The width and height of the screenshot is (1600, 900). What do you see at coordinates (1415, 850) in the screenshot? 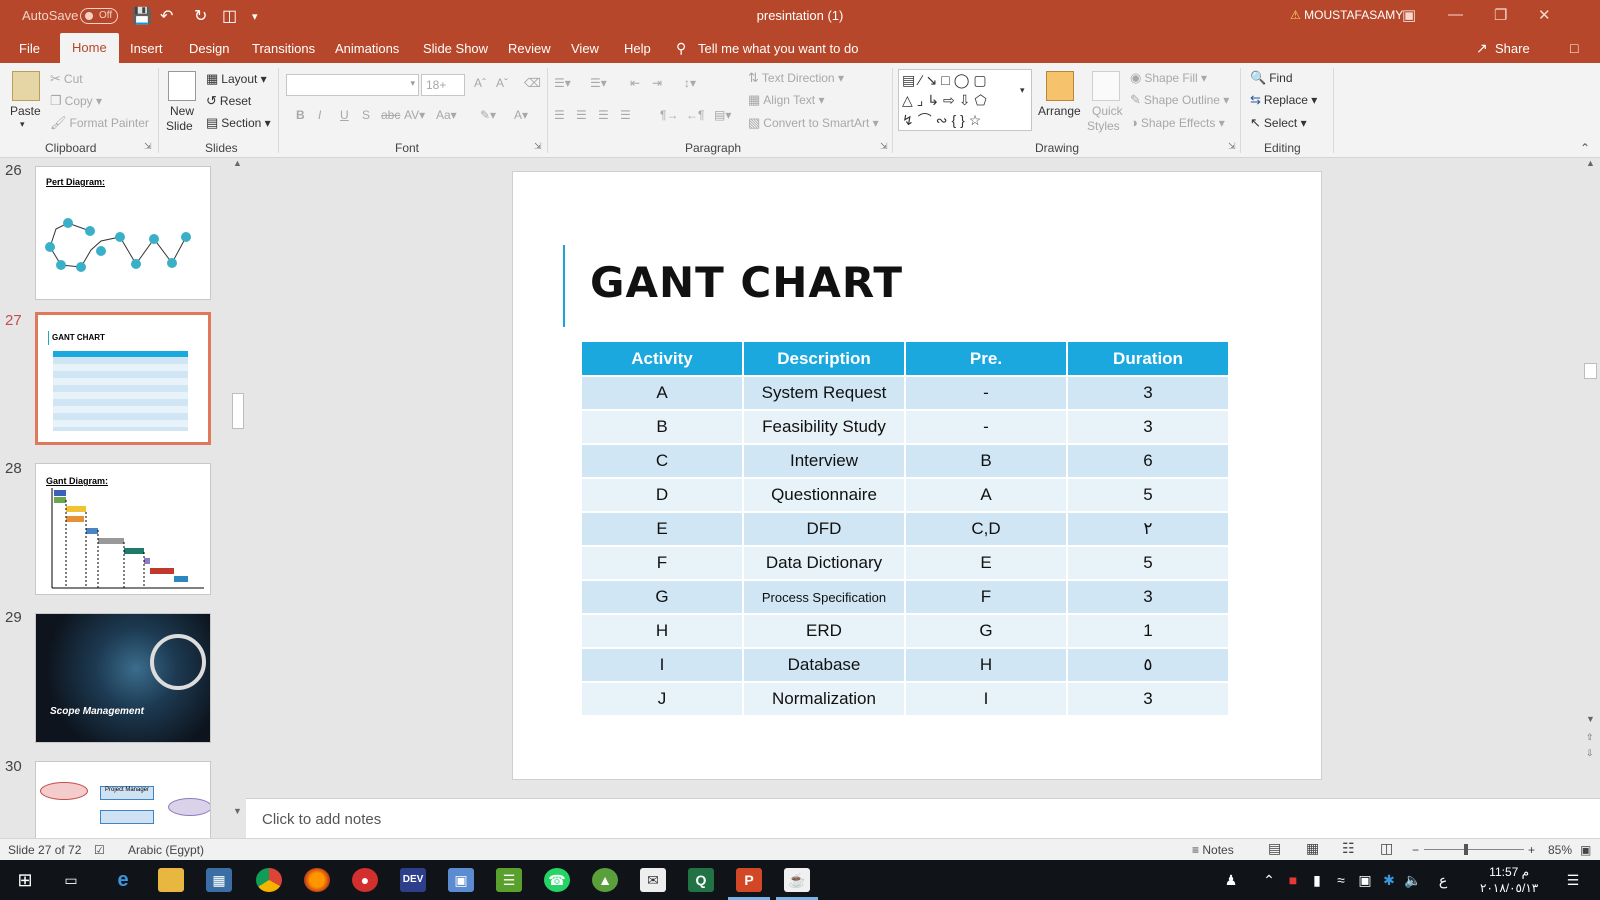
I see `zoom-out-icon: −` at bounding box center [1415, 850].